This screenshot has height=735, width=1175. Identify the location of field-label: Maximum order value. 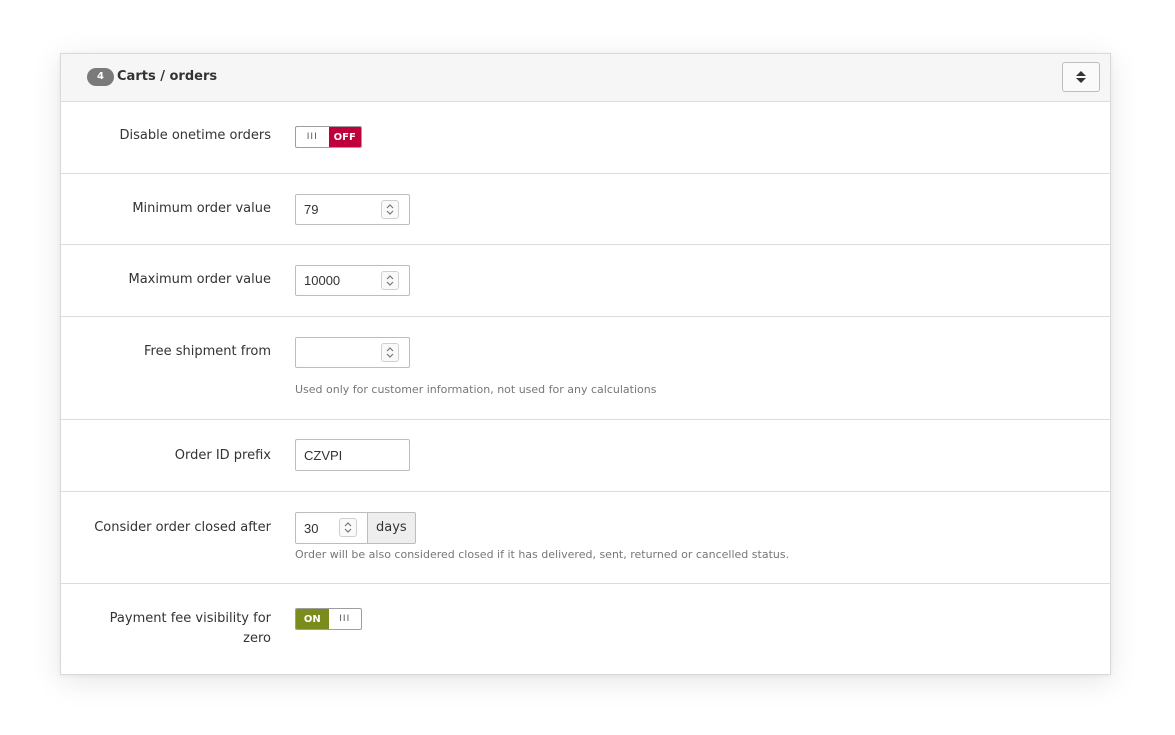
(200, 279).